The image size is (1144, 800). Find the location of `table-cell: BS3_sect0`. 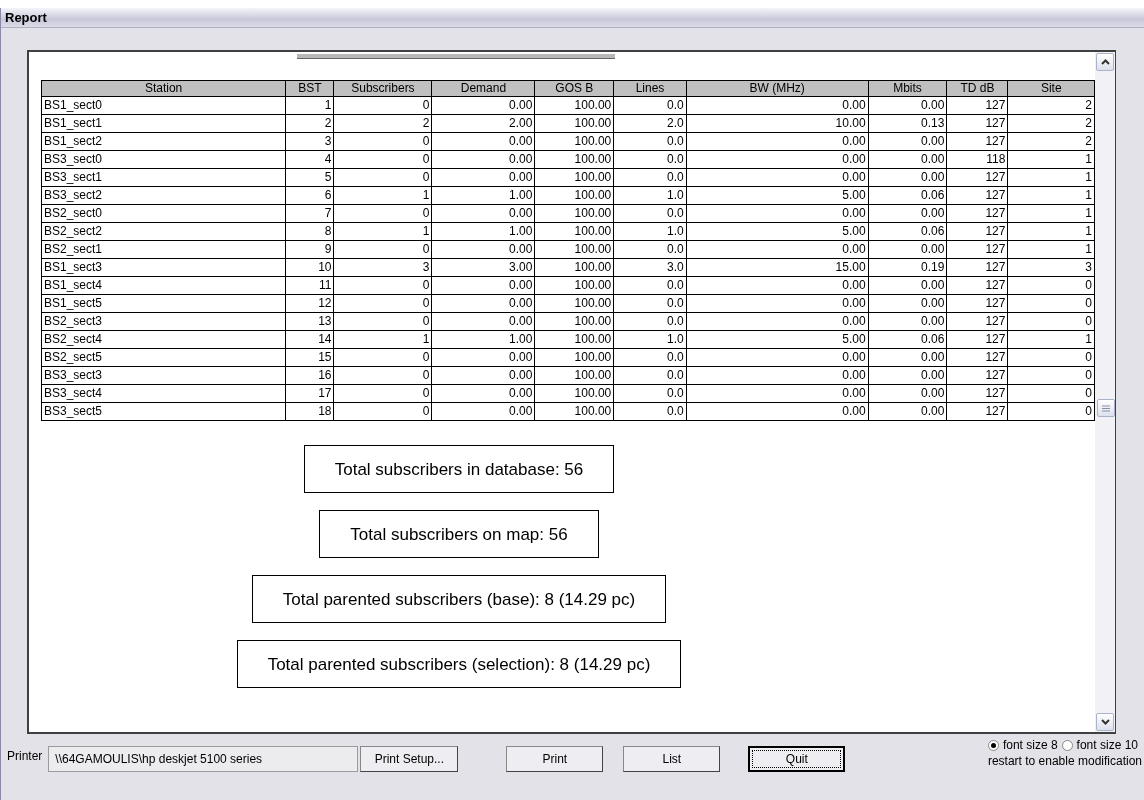

table-cell: BS3_sect0 is located at coordinates (163, 159).